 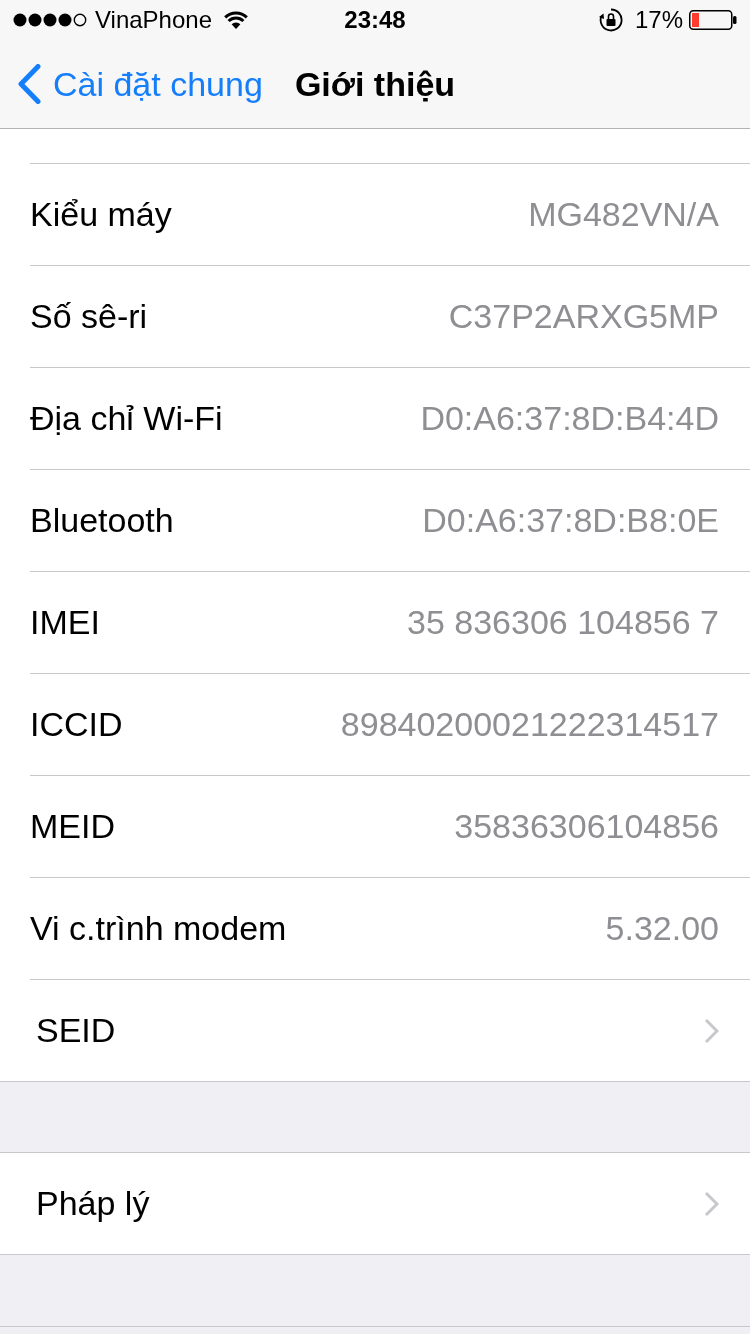 What do you see at coordinates (570, 520) in the screenshot?
I see `row-value: D0:A6:37:8D:B8:0E` at bounding box center [570, 520].